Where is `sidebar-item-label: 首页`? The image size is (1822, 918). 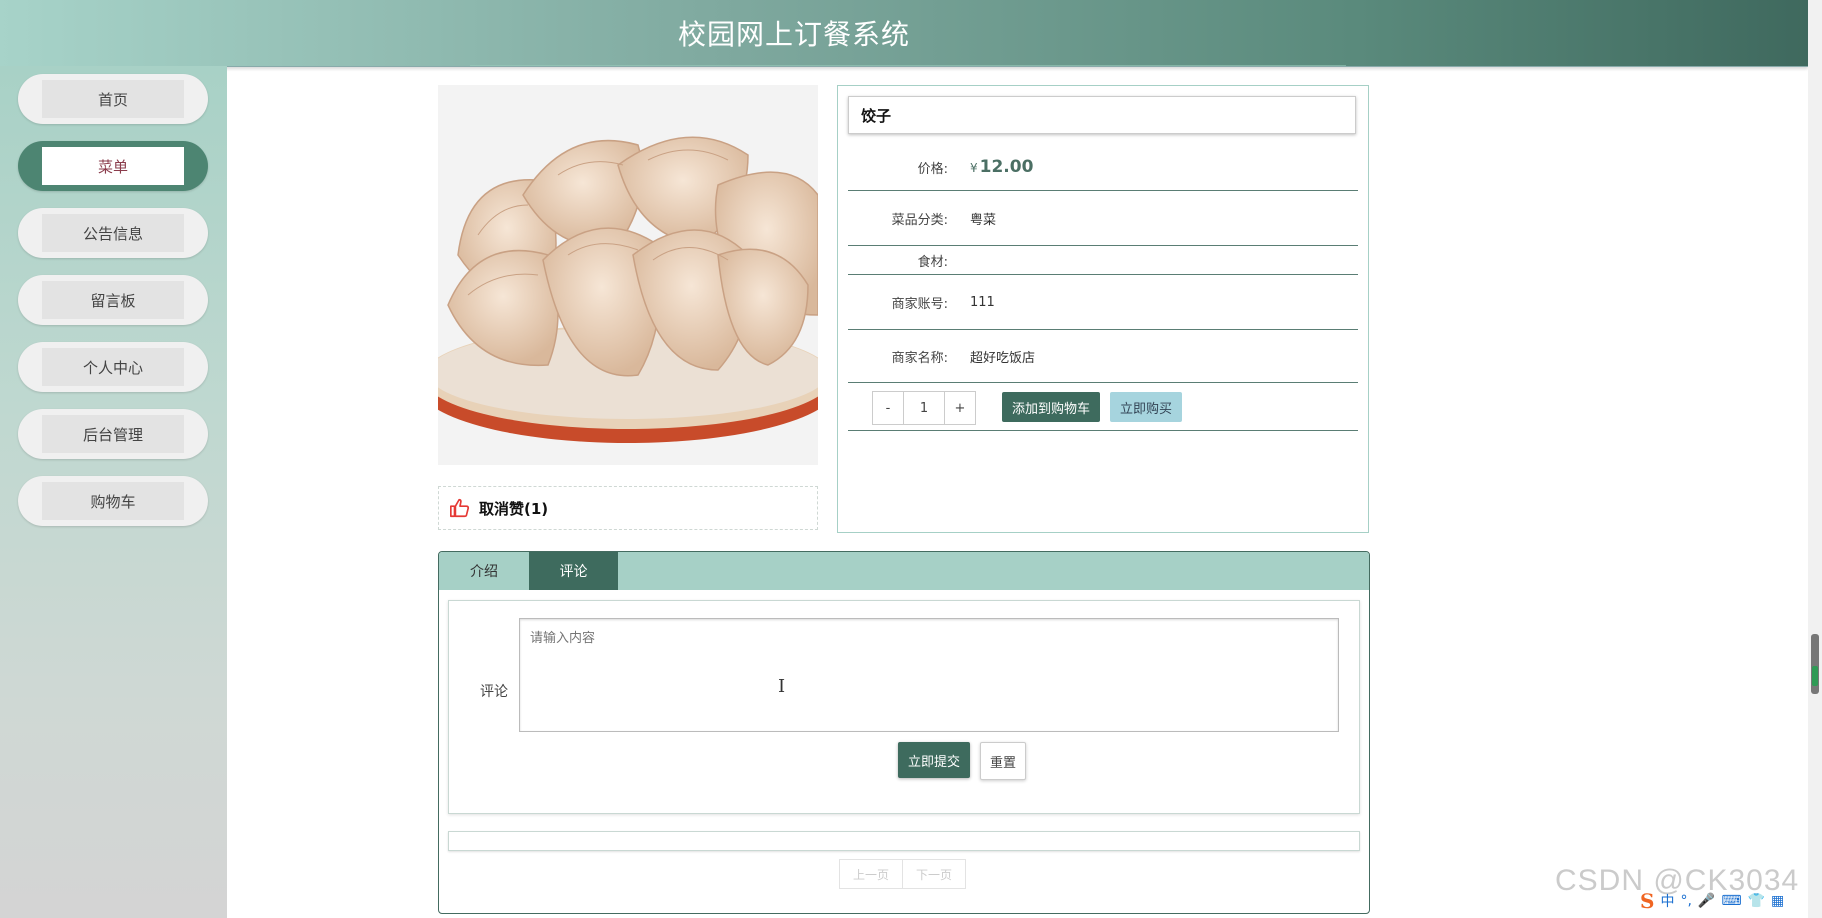 sidebar-item-label: 首页 is located at coordinates (113, 99).